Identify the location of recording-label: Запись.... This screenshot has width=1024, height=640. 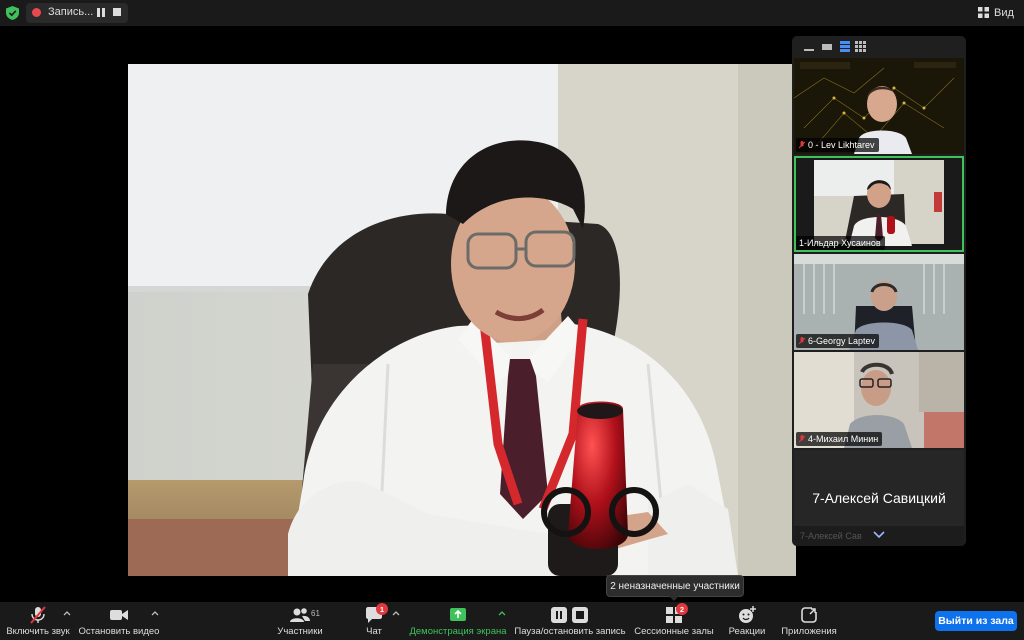
(71, 12).